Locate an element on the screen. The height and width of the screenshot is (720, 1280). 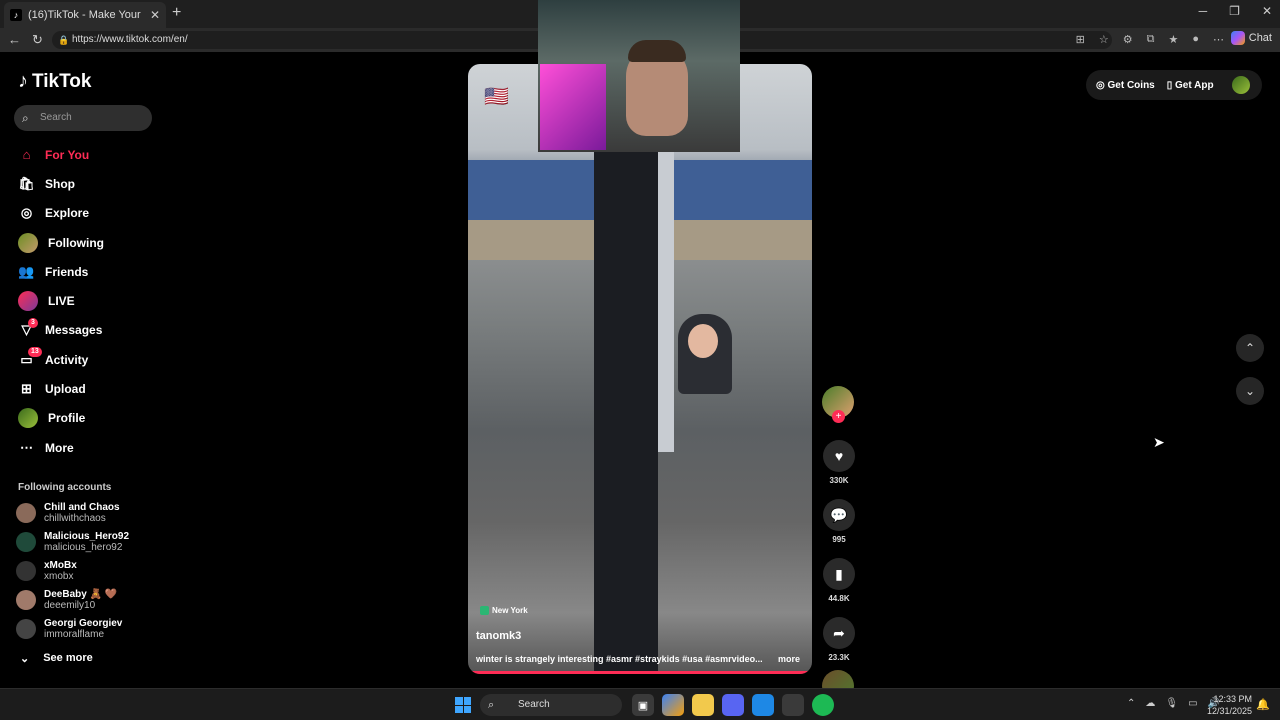
window-controls: ─ ❐ ✕ is located at coordinates (1235, 11).